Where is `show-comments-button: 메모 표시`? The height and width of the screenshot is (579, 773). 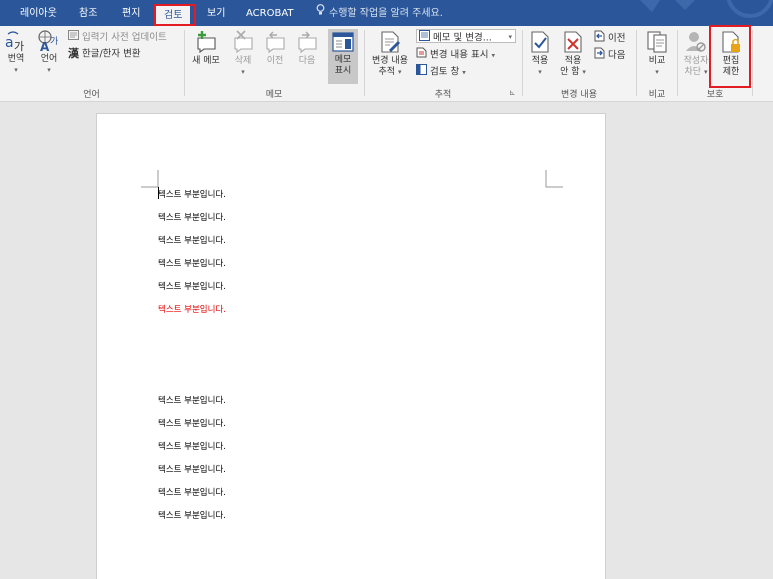
show-comments-button: 메모 표시 is located at coordinates (343, 56).